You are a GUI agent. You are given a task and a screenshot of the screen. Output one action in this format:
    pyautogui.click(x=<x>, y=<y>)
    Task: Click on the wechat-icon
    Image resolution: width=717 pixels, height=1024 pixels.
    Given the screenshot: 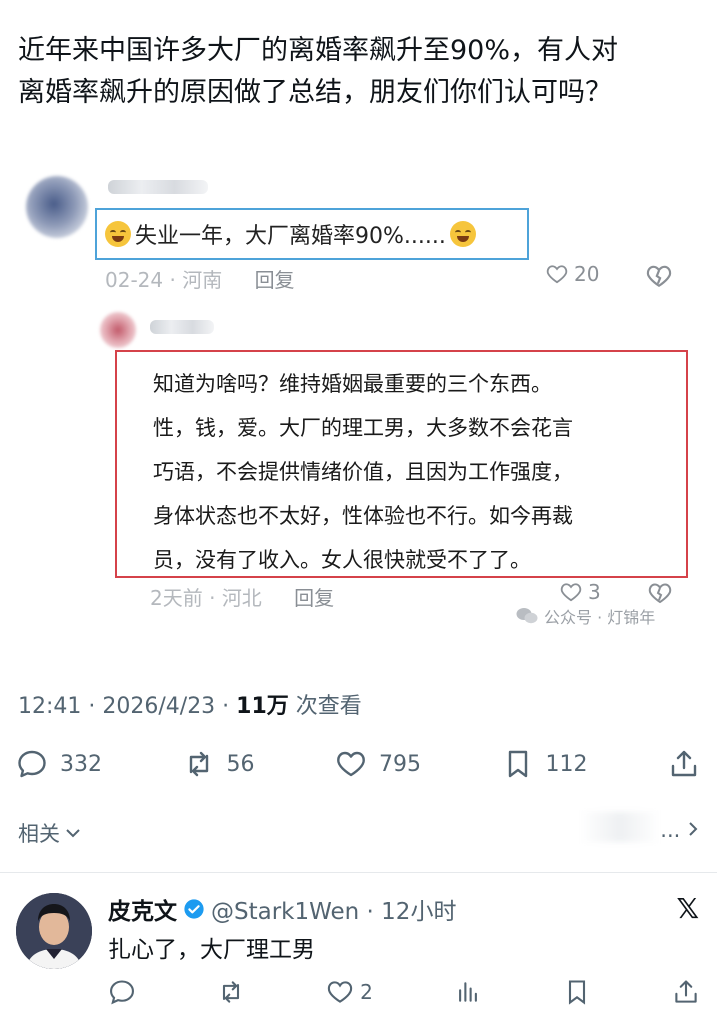 What is the action you would take?
    pyautogui.click(x=527, y=616)
    